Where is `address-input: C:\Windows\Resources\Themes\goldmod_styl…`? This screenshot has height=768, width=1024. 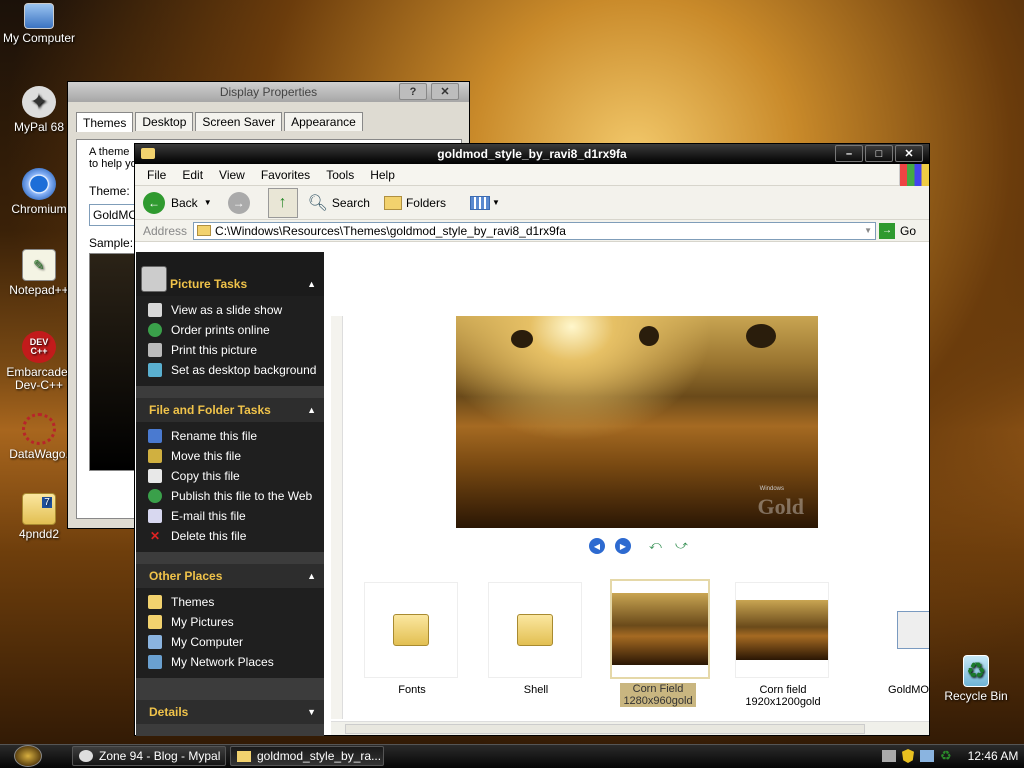
address-input: C:\Windows\Resources\Themes\goldmod_styl… is located at coordinates (535, 230).